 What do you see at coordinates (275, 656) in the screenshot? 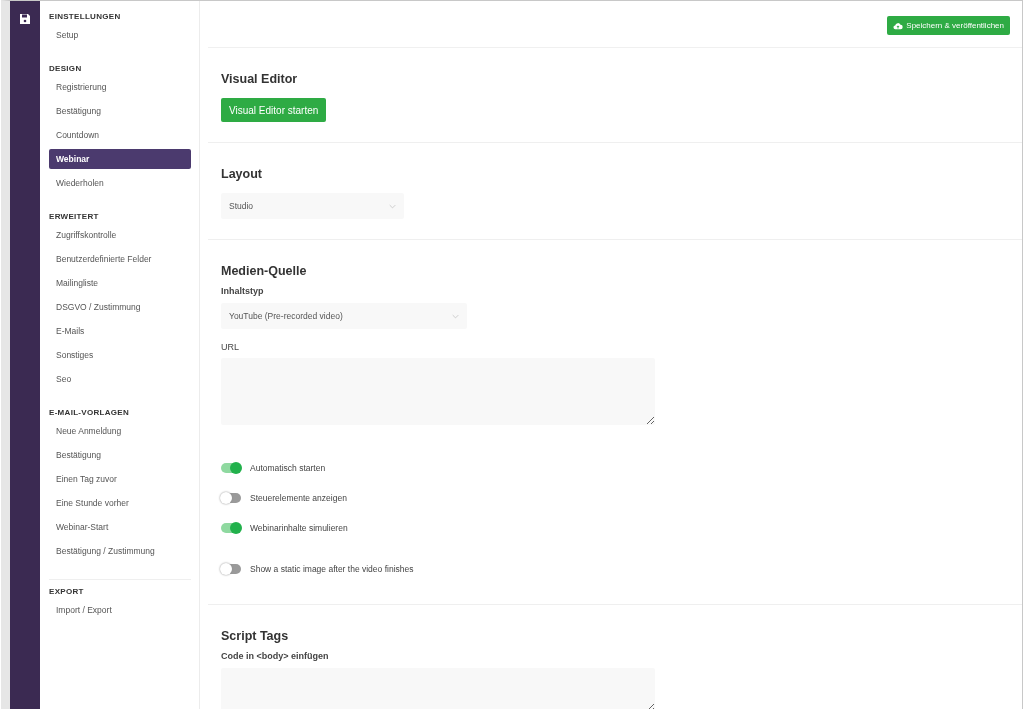
I see `field-label: Code in <body> einfügen` at bounding box center [275, 656].